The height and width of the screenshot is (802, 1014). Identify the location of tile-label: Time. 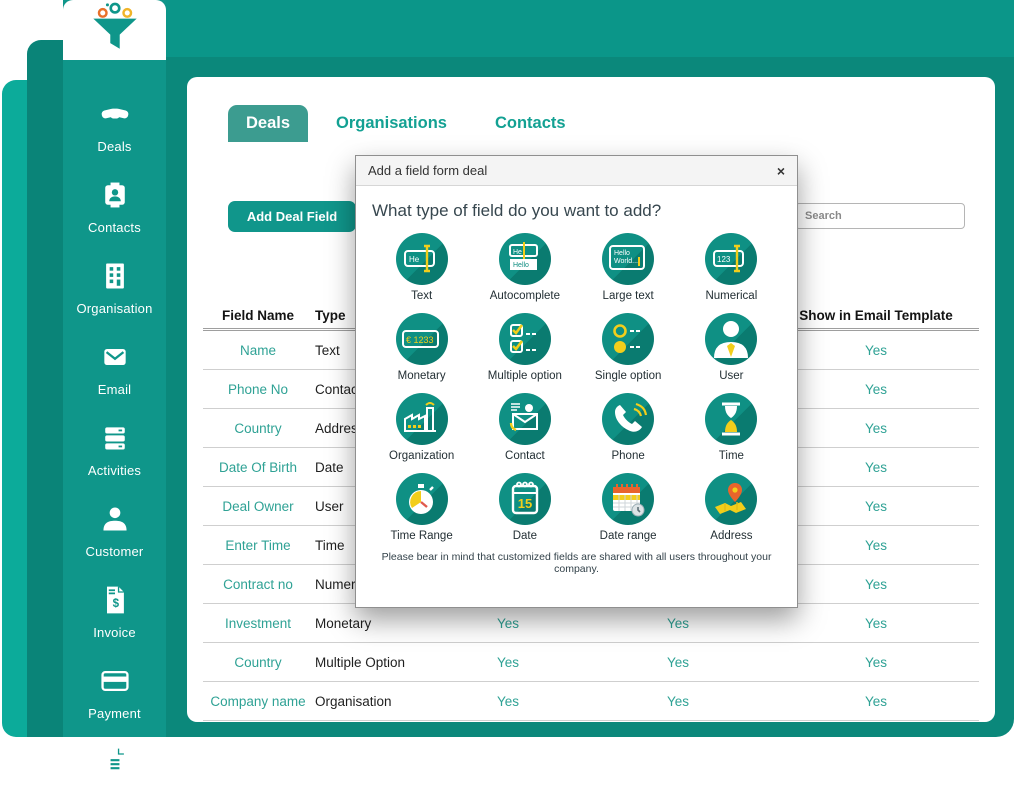
(731, 456).